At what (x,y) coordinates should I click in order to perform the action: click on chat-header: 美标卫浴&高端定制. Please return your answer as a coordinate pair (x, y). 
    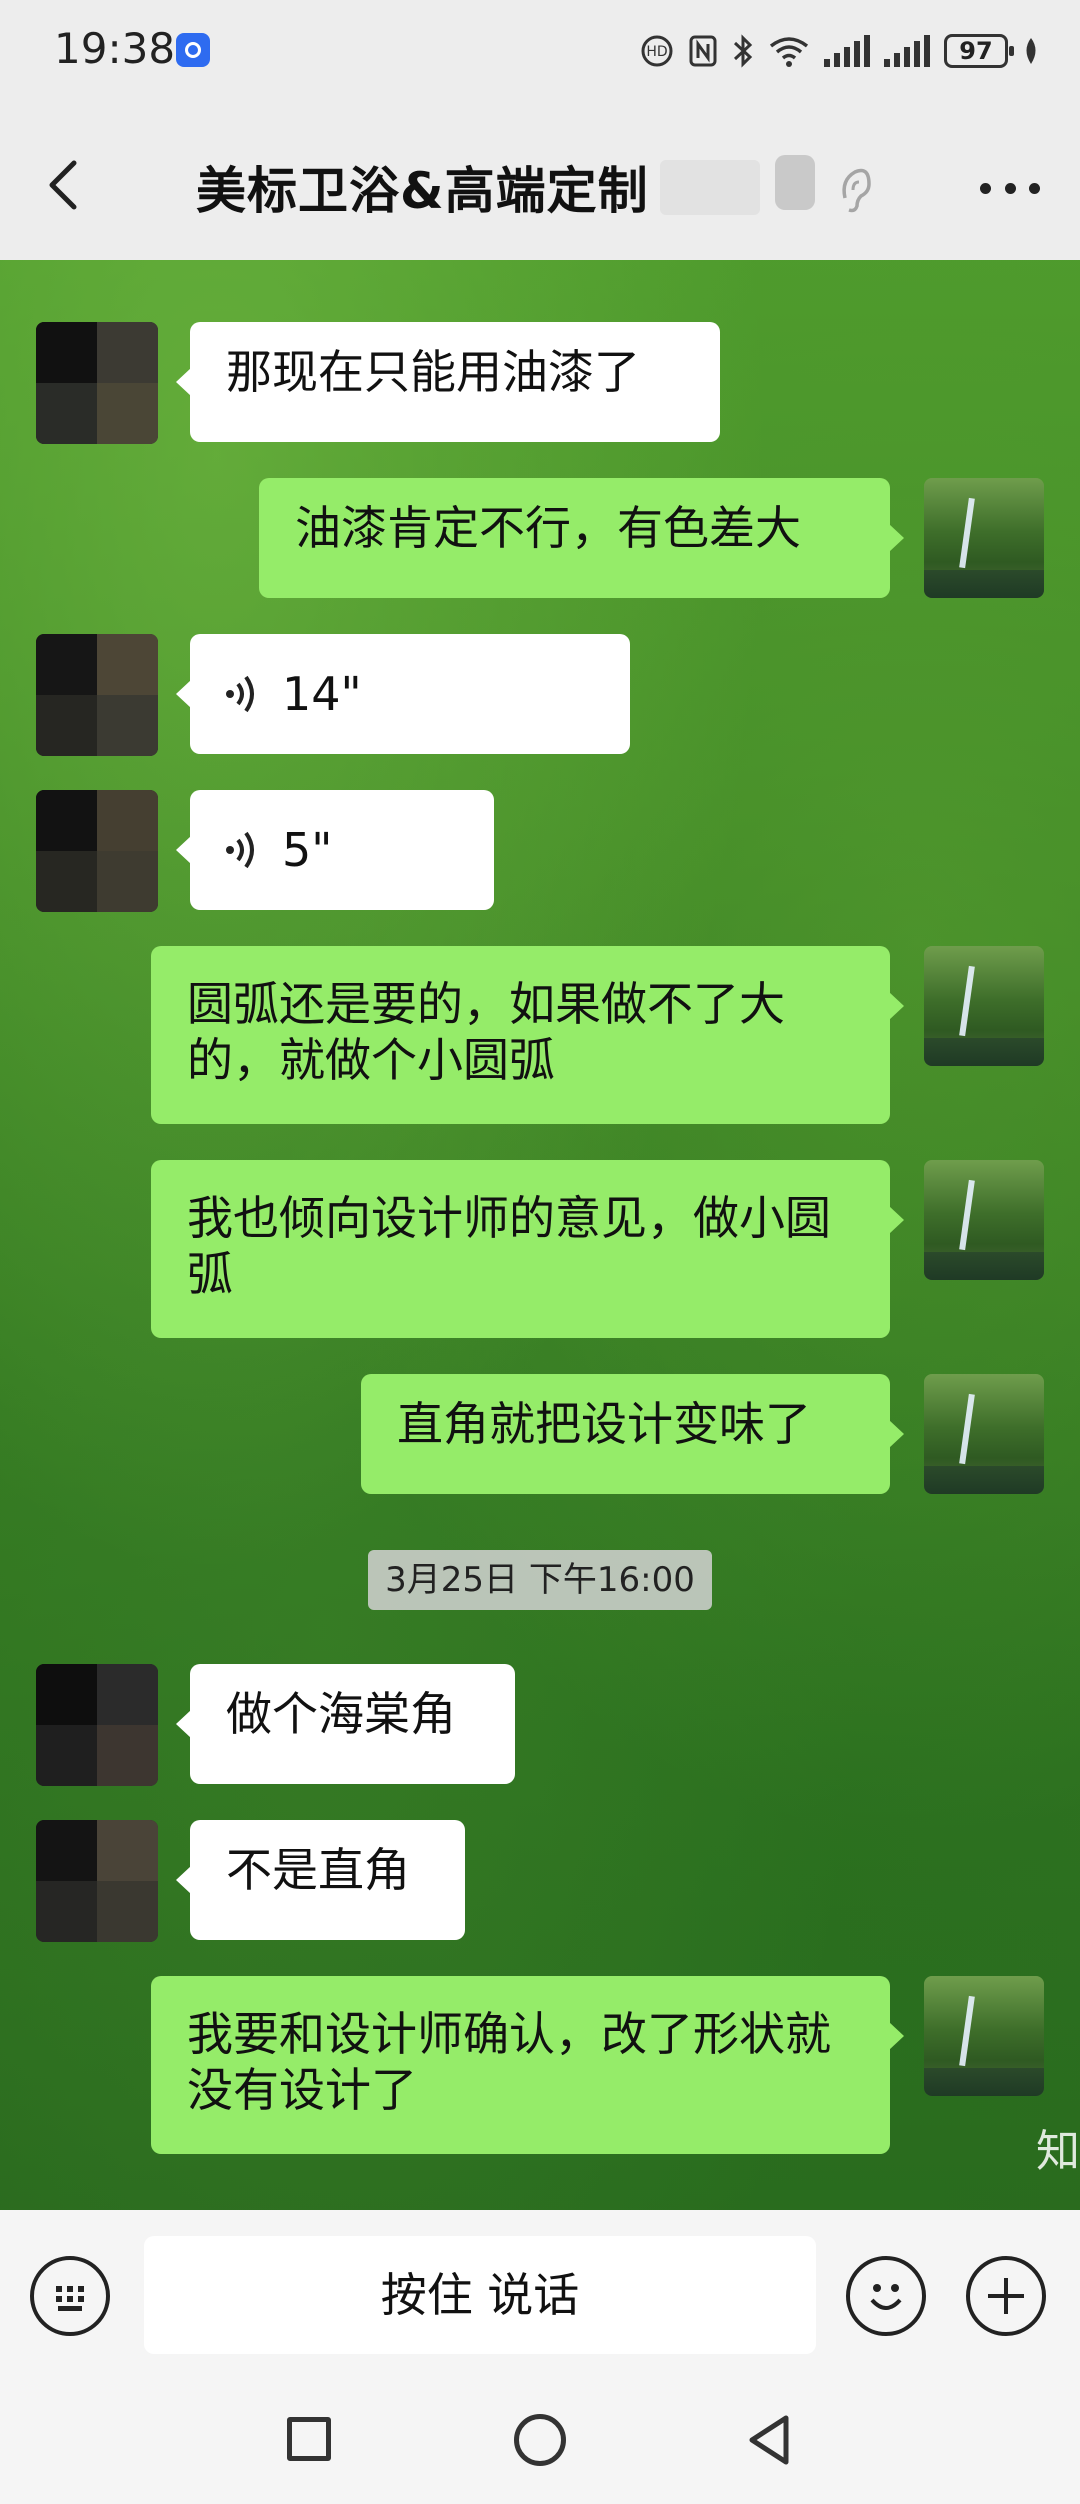
    Looking at the image, I should click on (540, 182).